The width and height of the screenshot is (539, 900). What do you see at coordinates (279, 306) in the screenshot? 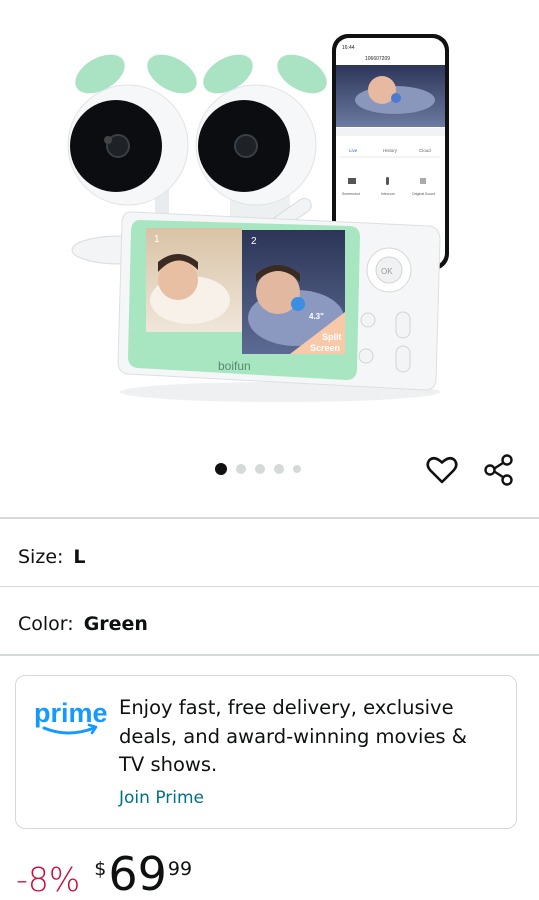
I see `baby-monitor: 4.3" Split Screen 1 2 boifun OK` at bounding box center [279, 306].